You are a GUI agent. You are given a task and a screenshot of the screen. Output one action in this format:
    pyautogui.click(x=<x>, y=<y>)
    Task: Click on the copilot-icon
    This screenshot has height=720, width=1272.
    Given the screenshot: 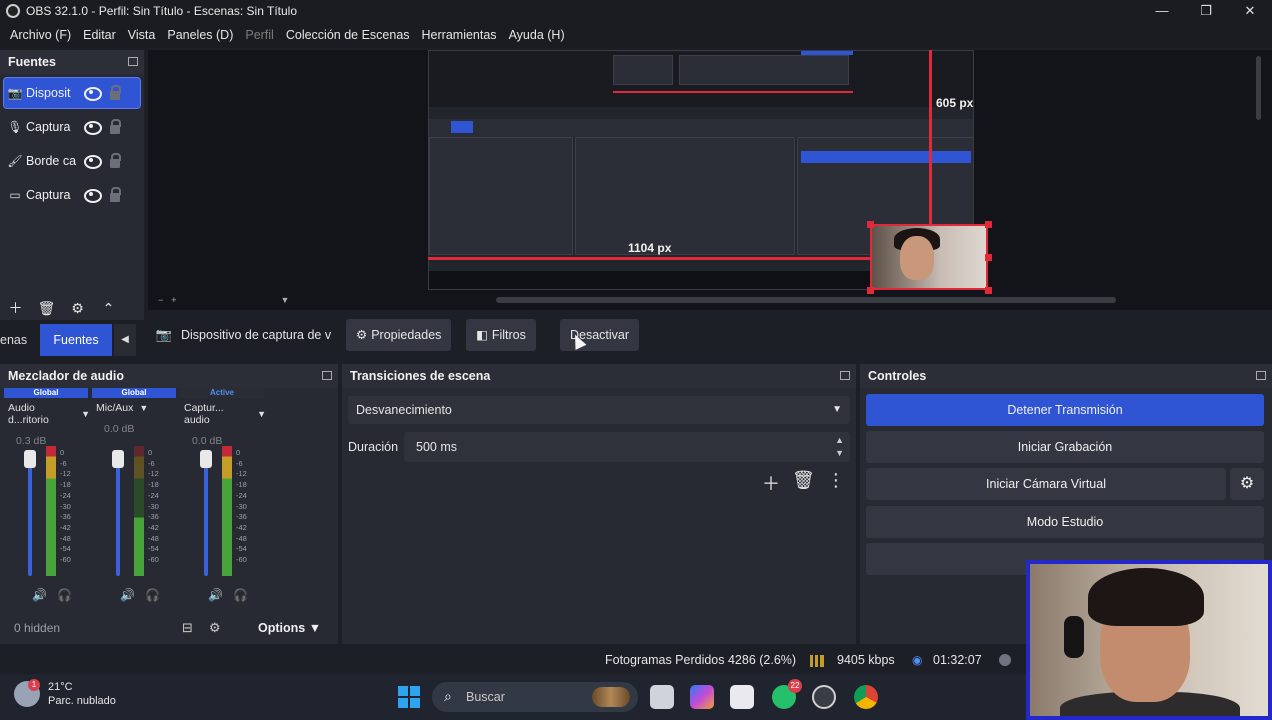 What is the action you would take?
    pyautogui.click(x=702, y=697)
    